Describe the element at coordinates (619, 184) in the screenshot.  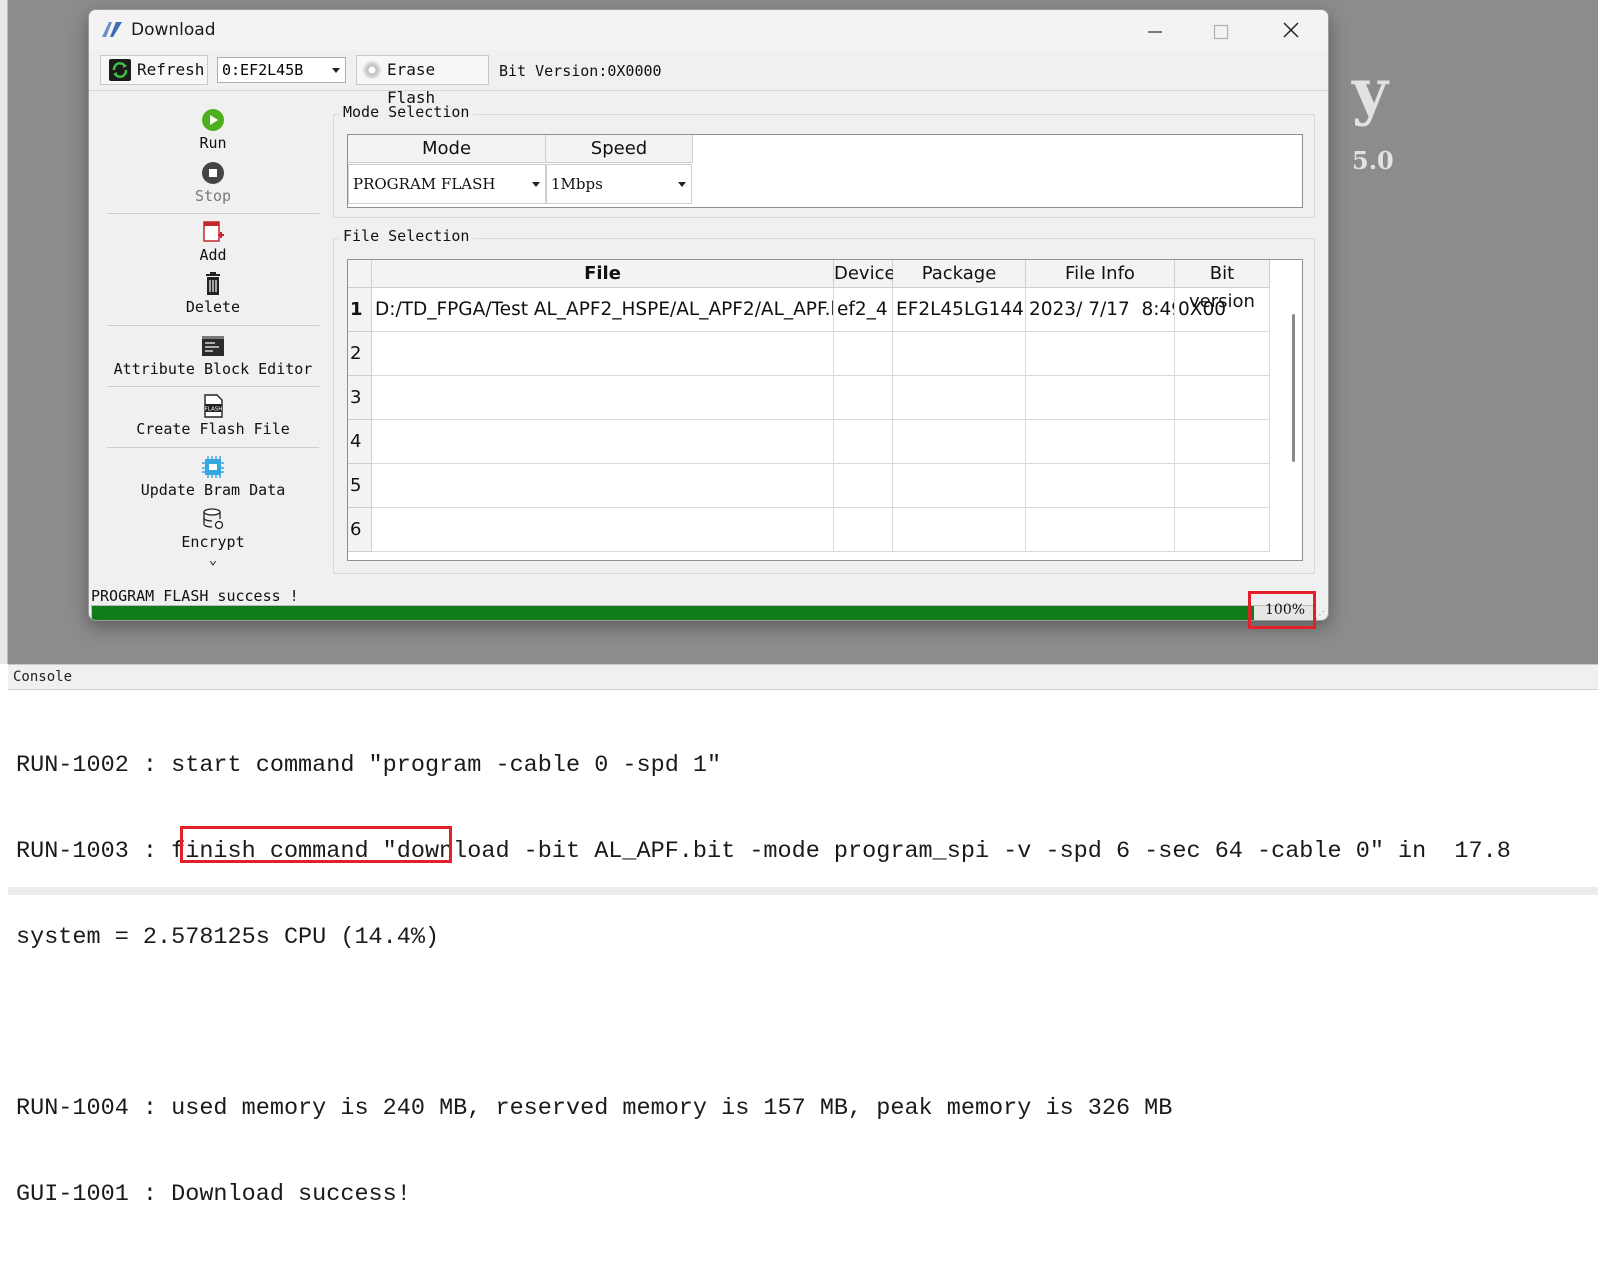
I see `speed-select: 1Mbps` at that location.